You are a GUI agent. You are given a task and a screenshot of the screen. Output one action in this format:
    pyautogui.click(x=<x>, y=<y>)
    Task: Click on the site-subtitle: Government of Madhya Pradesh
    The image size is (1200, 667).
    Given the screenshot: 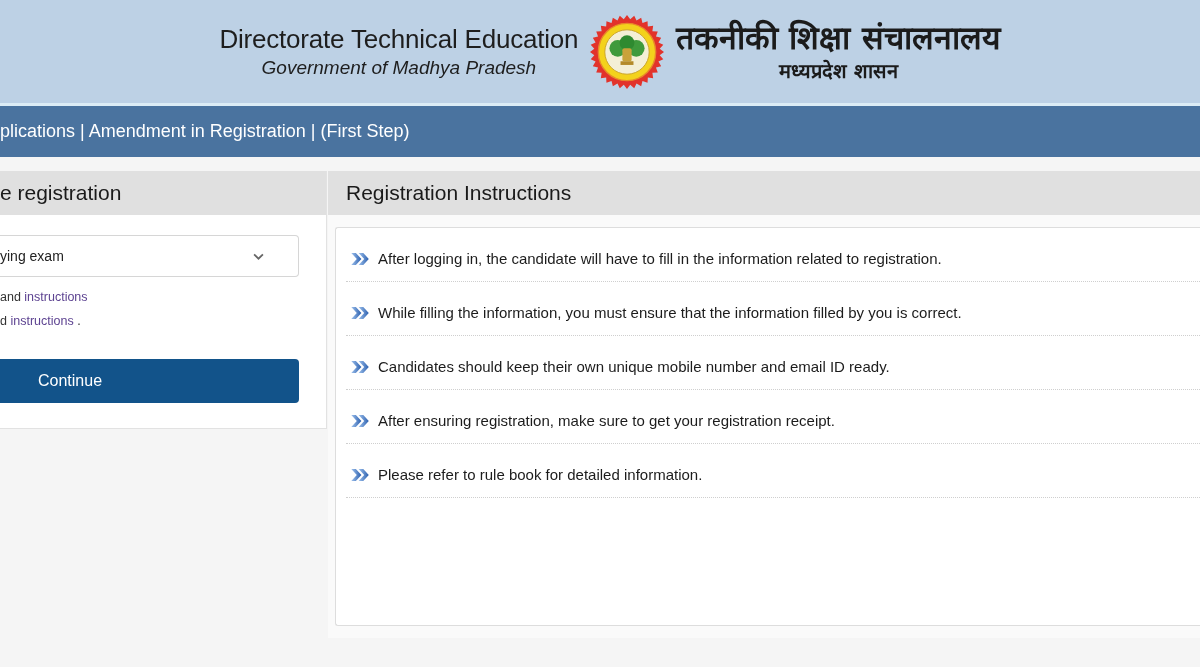 What is the action you would take?
    pyautogui.click(x=399, y=68)
    